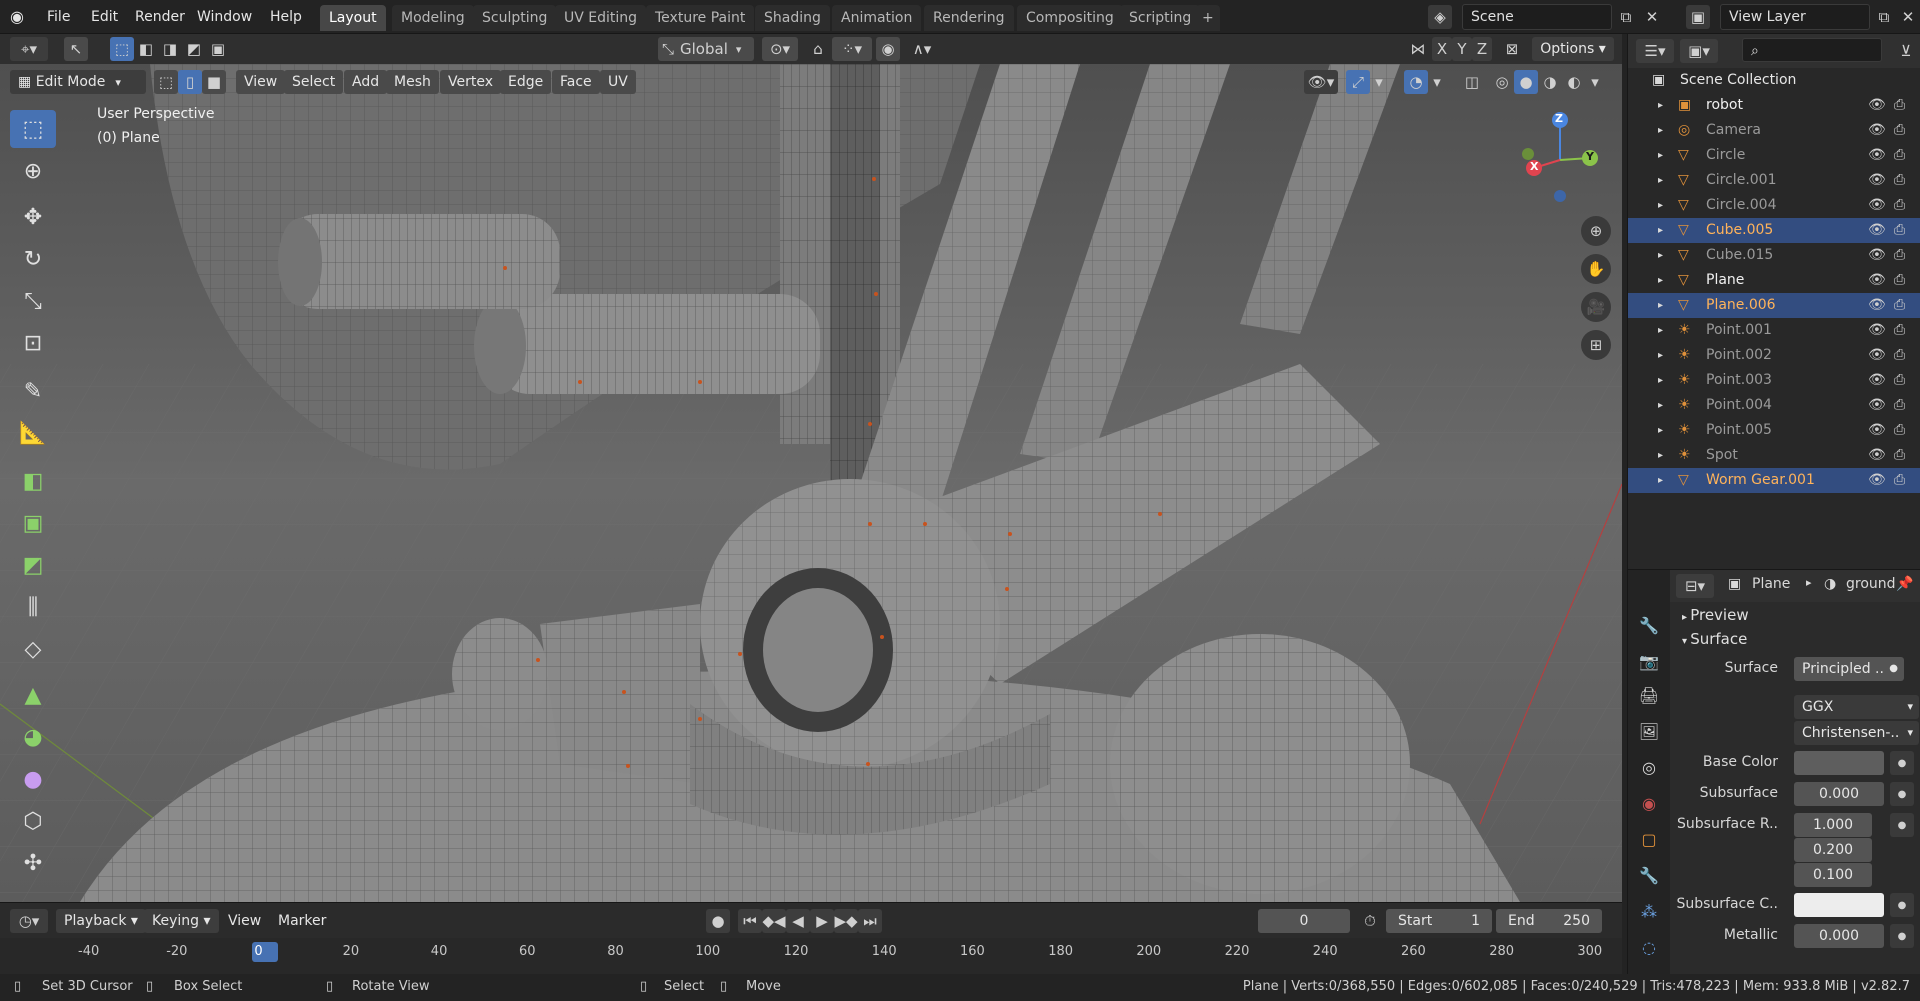 This screenshot has width=1920, height=1001. Describe the element at coordinates (1358, 82) in the screenshot. I see `gizmo-toggle-icon: ⤢` at that location.